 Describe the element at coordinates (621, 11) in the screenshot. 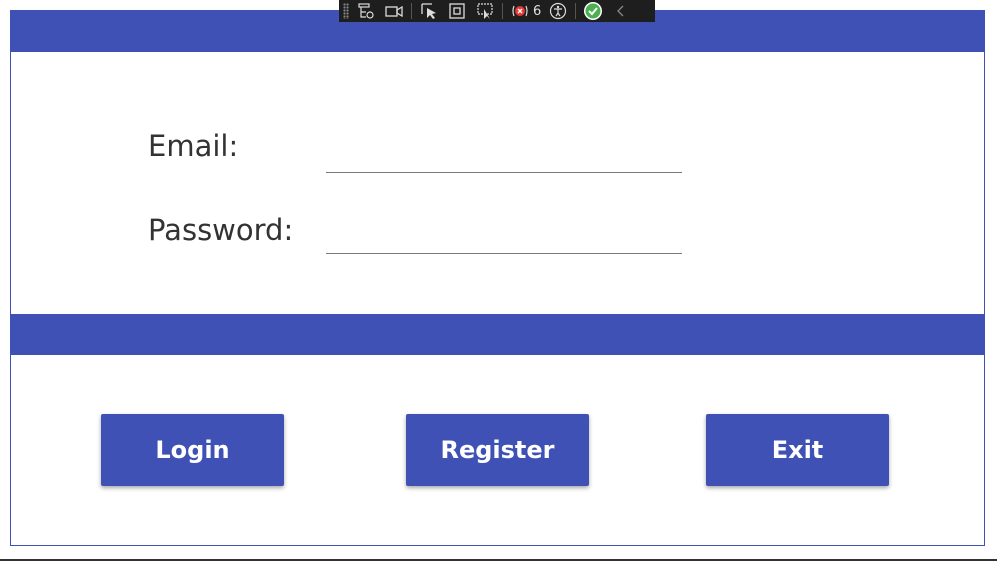

I see `collapse-icon` at that location.